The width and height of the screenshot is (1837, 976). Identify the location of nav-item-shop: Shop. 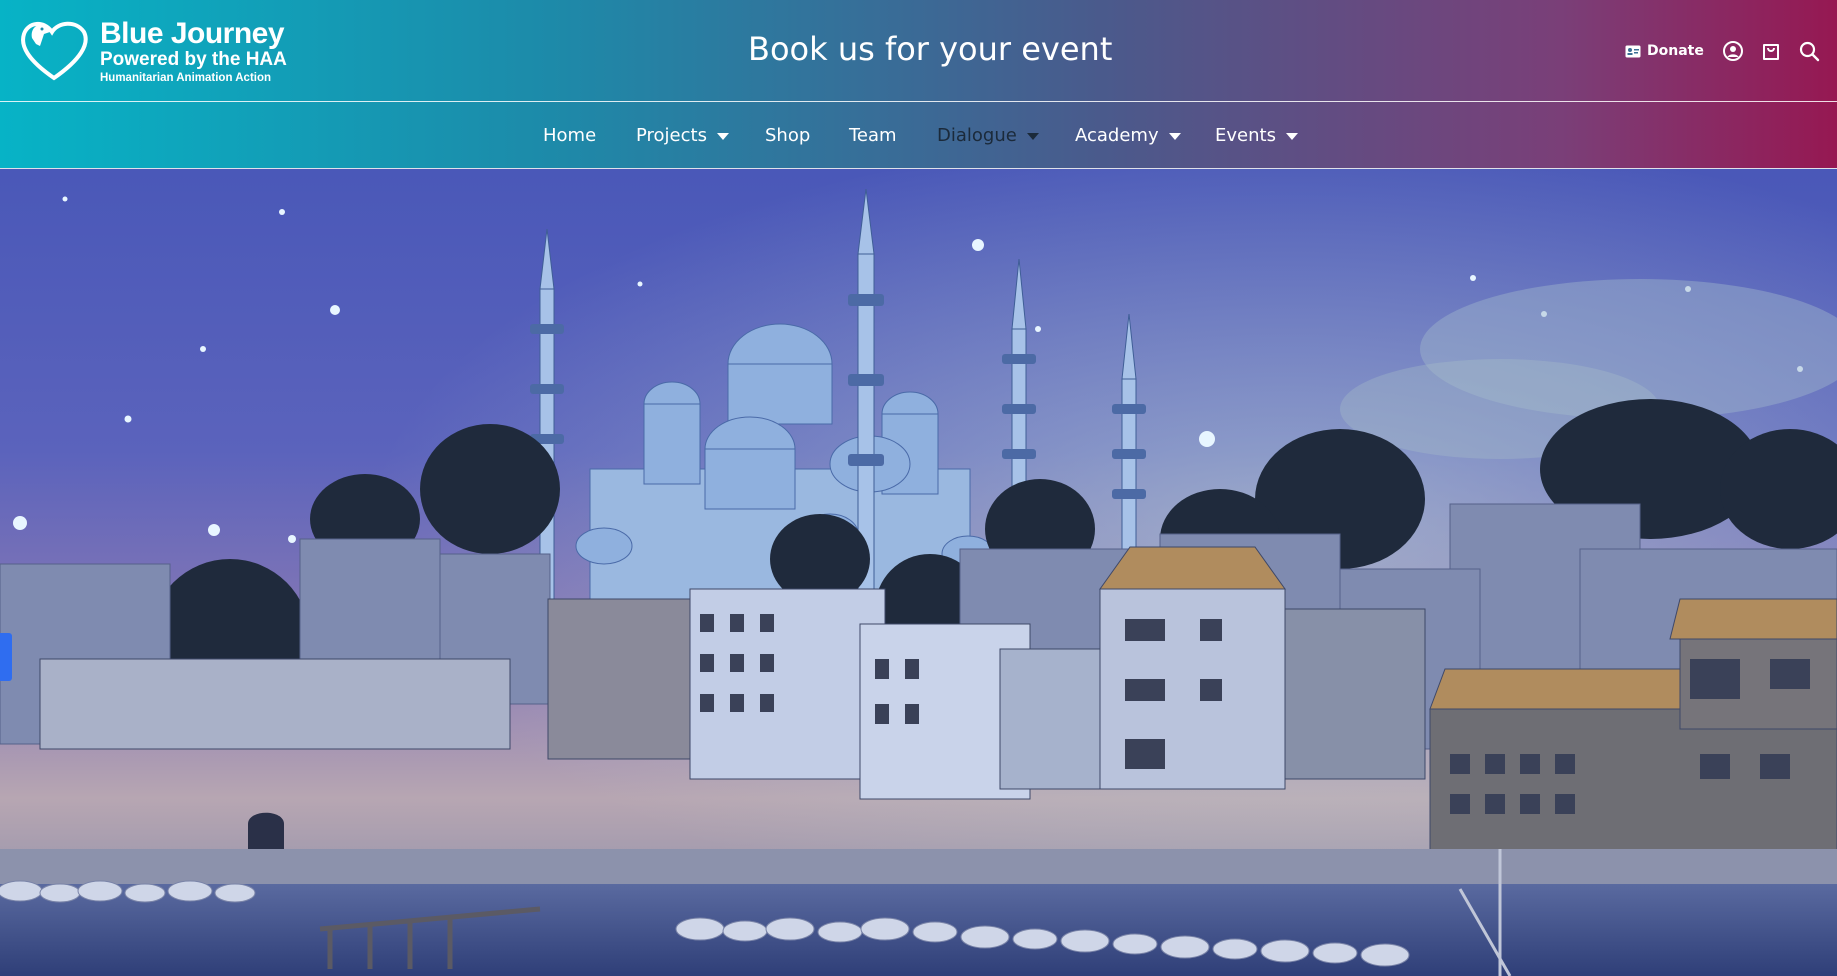
(787, 135).